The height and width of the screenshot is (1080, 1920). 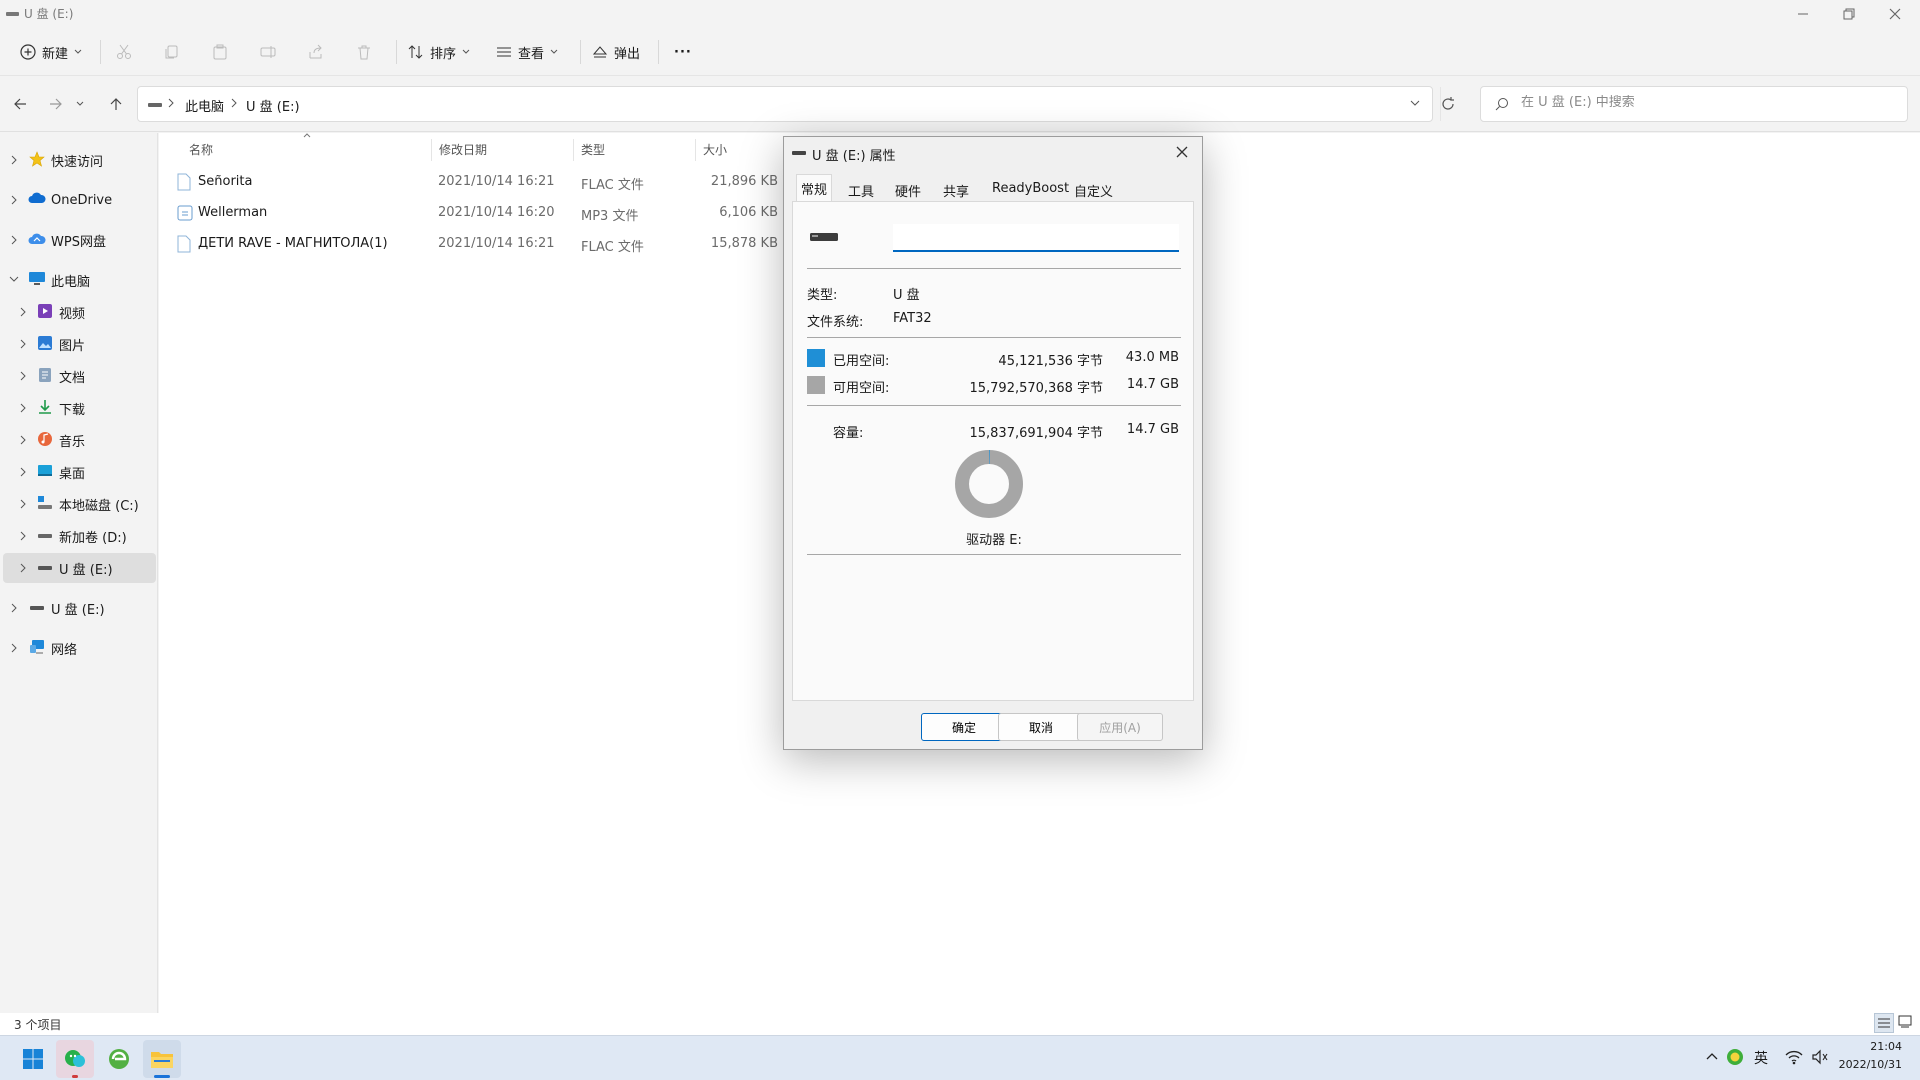 I want to click on details-view-icon, so click(x=1884, y=1023).